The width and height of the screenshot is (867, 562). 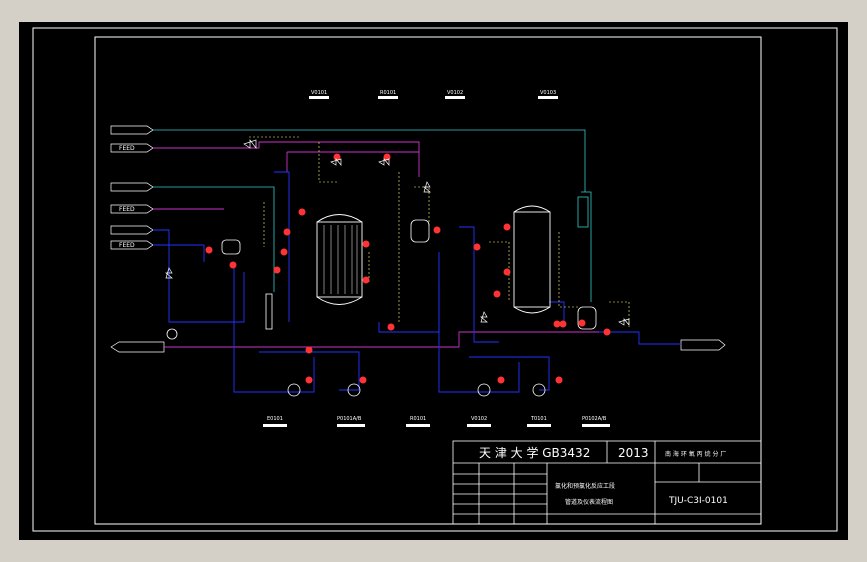 I want to click on pump-p0102a, so click(x=484, y=390).